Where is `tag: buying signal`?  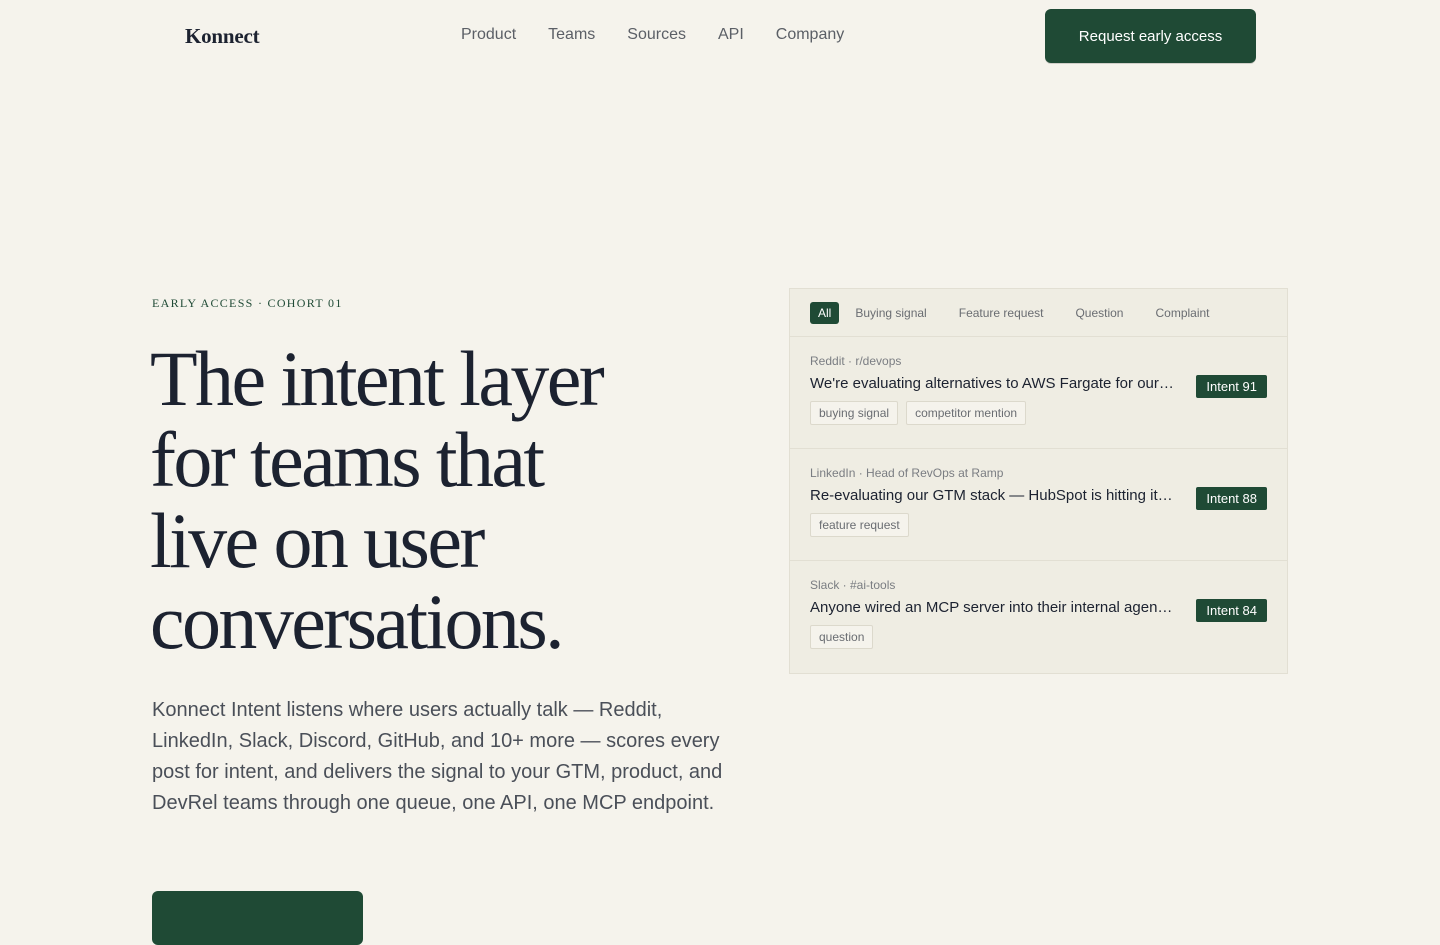 tag: buying signal is located at coordinates (854, 413).